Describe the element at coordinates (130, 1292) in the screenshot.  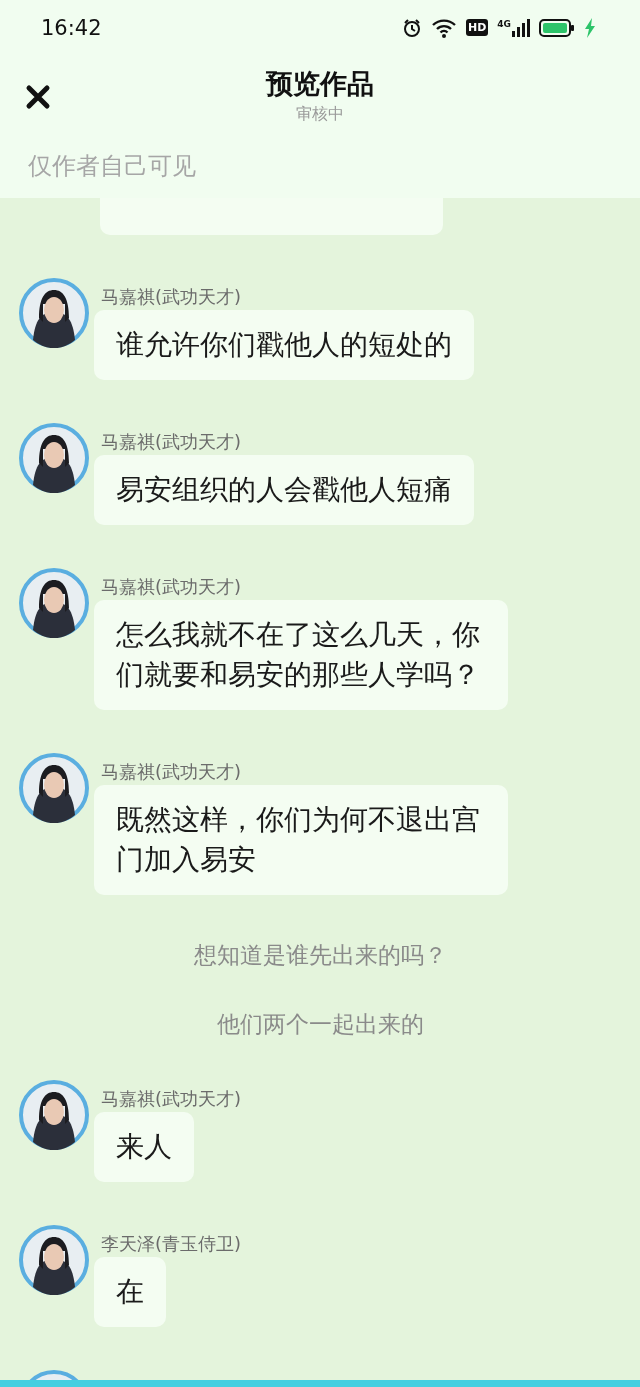
I see `message-bubble: 在` at that location.